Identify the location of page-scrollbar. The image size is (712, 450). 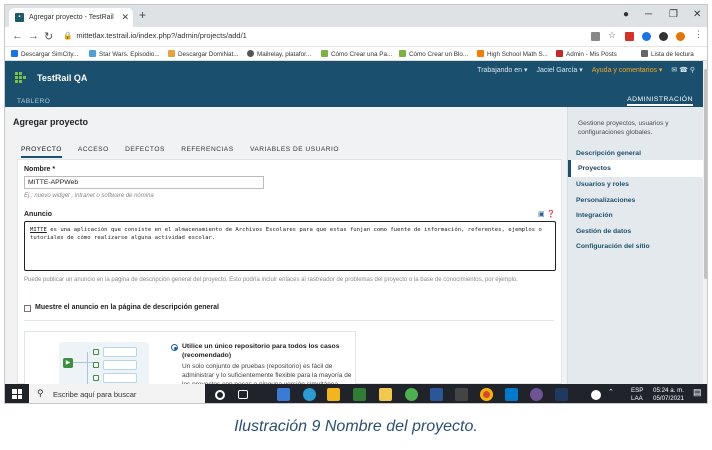
(705, 222).